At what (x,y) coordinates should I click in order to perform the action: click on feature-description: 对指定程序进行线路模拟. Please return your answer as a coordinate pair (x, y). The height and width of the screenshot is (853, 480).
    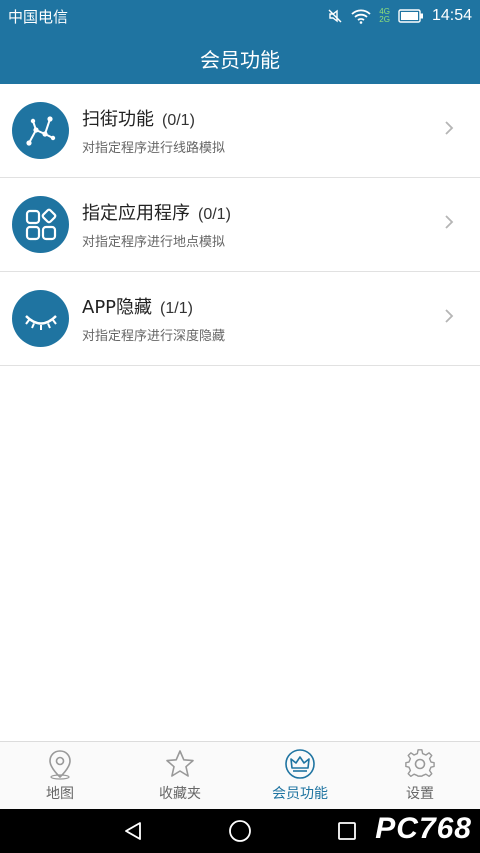
    Looking at the image, I should click on (154, 148).